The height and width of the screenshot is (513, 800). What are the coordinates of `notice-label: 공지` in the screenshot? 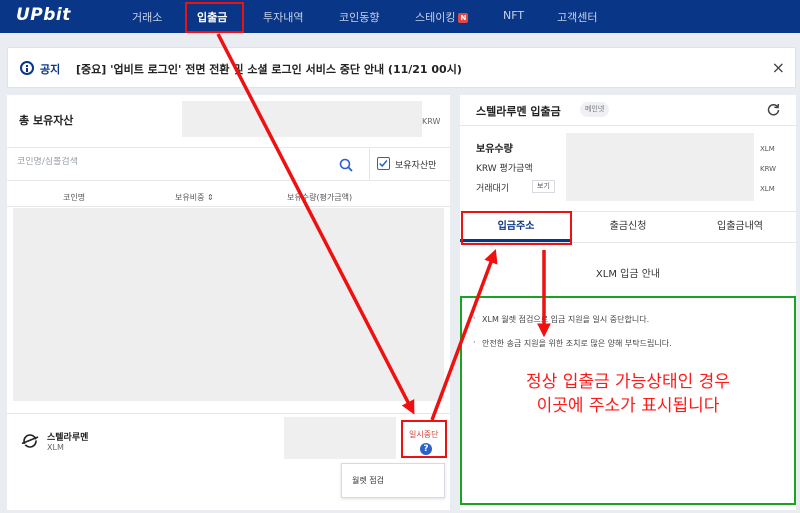 It's located at (50, 69).